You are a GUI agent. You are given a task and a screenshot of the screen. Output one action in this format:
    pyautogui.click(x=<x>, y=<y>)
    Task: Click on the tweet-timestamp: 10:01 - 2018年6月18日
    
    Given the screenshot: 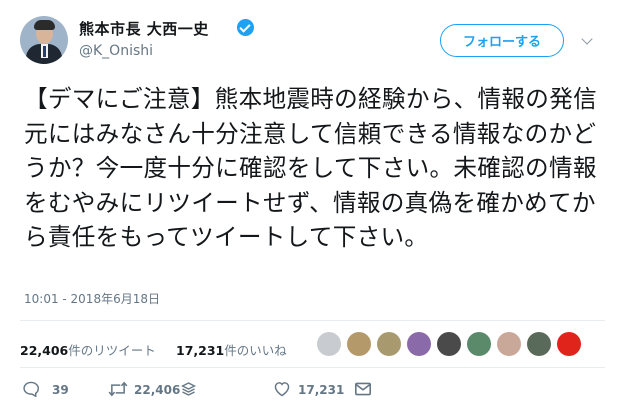 What is the action you would take?
    pyautogui.click(x=92, y=298)
    